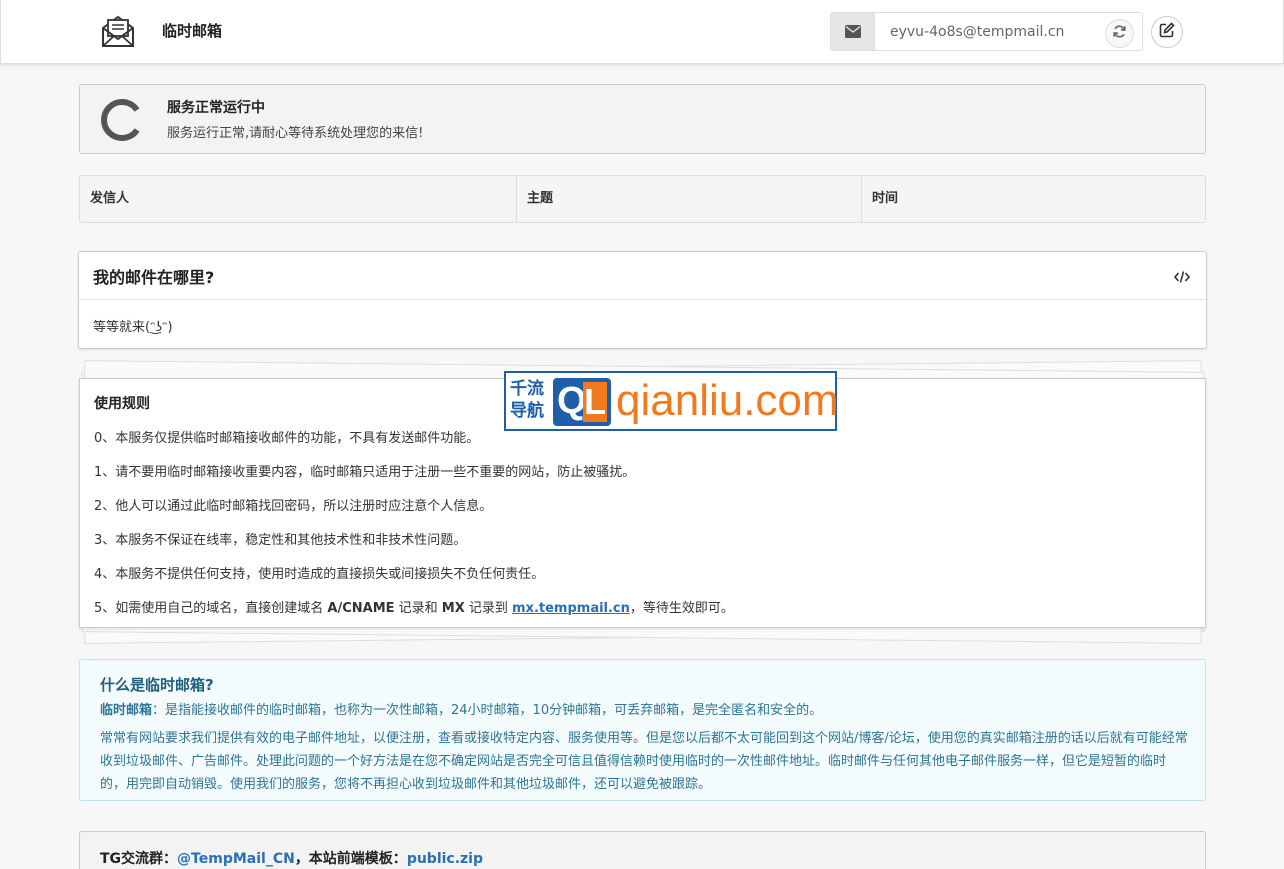 This screenshot has height=869, width=1284. What do you see at coordinates (350, 859) in the screenshot?
I see `separator-text: ，本站前端模板：` at bounding box center [350, 859].